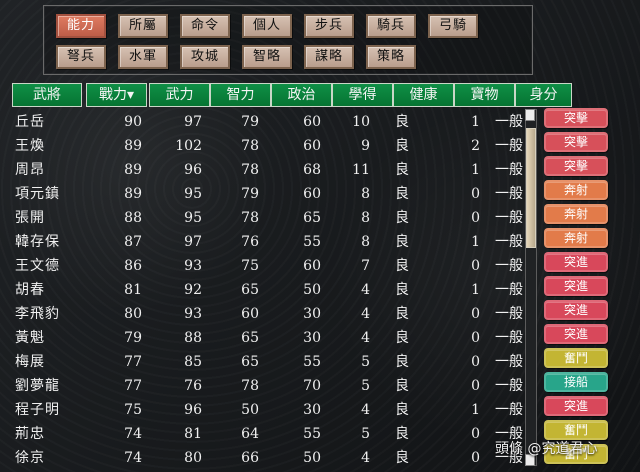 This screenshot has height=472, width=640. I want to click on table-scrollbar, so click(531, 287).